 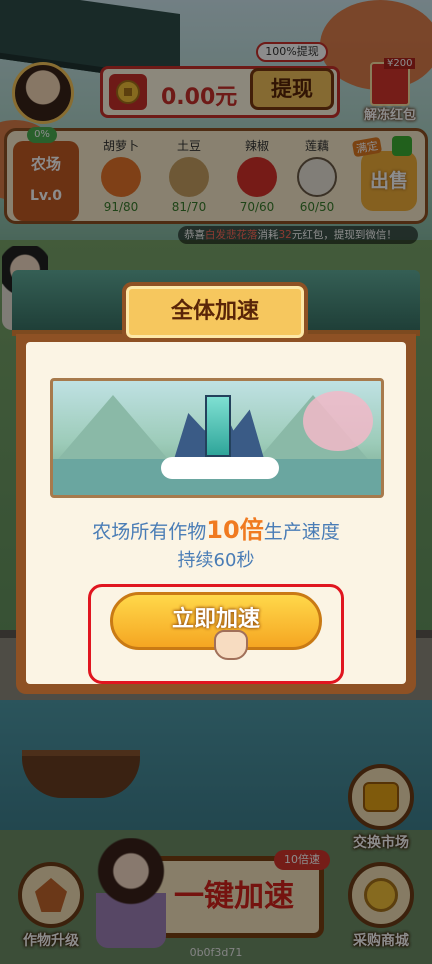 What do you see at coordinates (338, 421) in the screenshot?
I see `blossom-tree` at bounding box center [338, 421].